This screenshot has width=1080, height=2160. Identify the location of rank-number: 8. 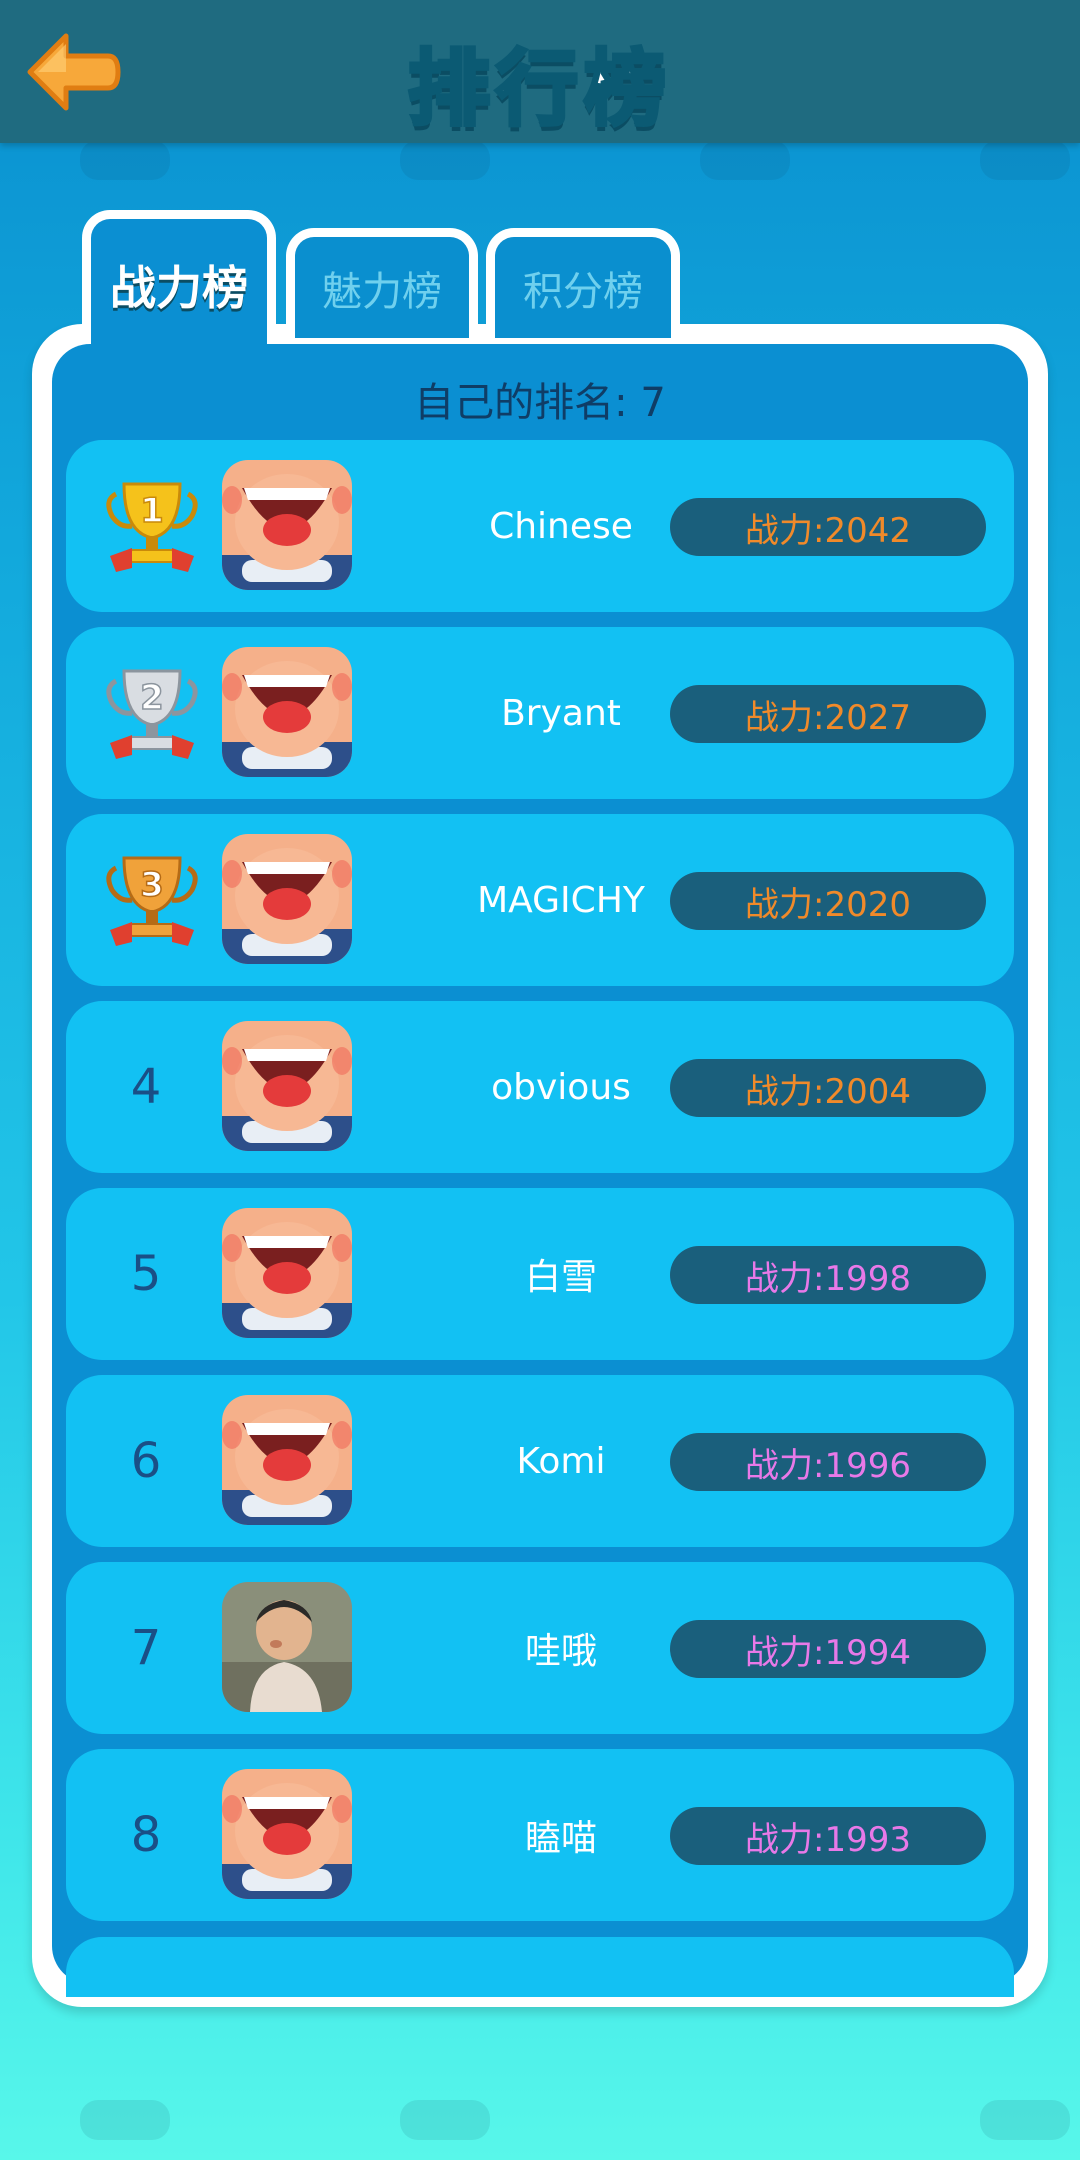
(146, 1835).